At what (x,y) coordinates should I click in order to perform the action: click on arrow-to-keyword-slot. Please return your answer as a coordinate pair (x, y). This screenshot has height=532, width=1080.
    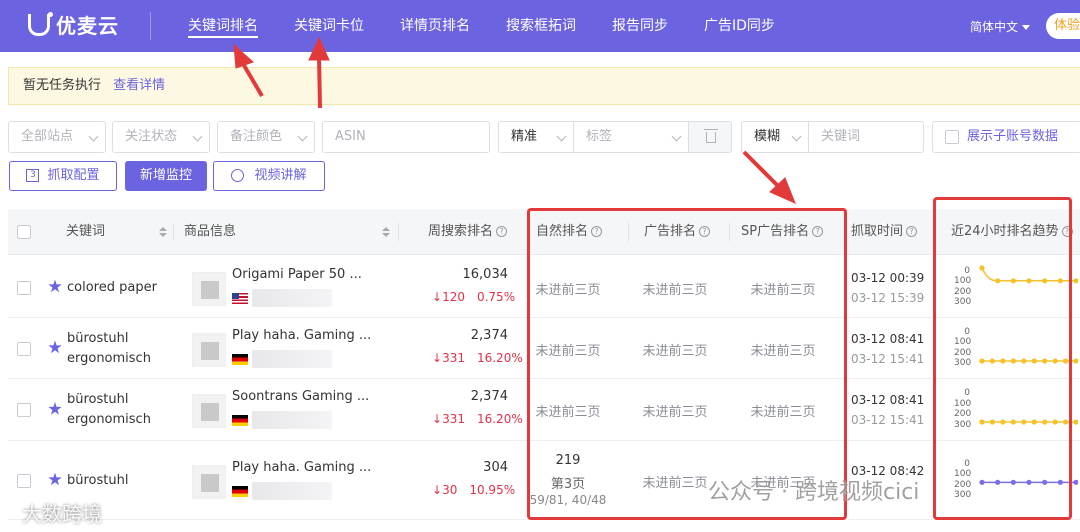
    Looking at the image, I should click on (319, 82).